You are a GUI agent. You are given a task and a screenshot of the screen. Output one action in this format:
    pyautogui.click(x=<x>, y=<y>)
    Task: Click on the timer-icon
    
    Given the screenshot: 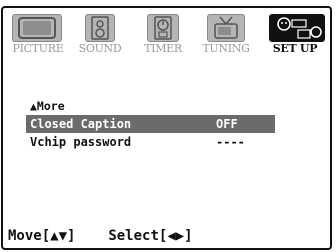 What is the action you would take?
    pyautogui.click(x=163, y=28)
    